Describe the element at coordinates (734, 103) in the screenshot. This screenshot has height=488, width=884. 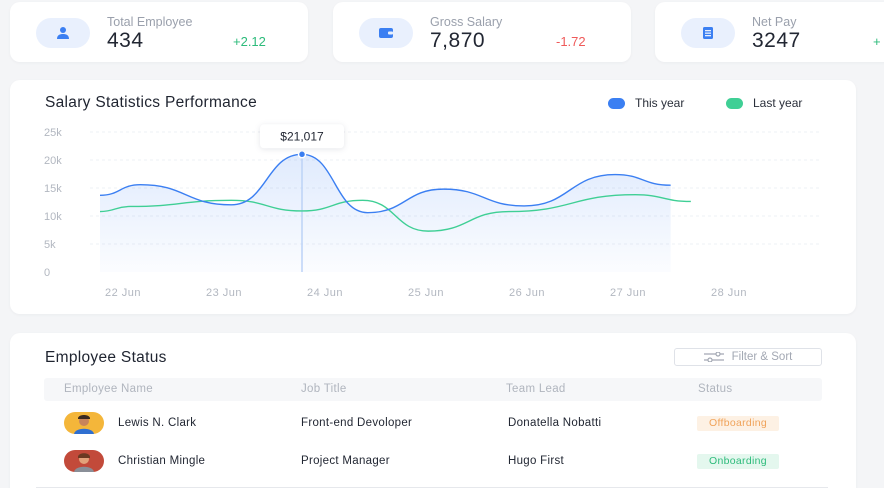
I see `legend-dot-last-year` at that location.